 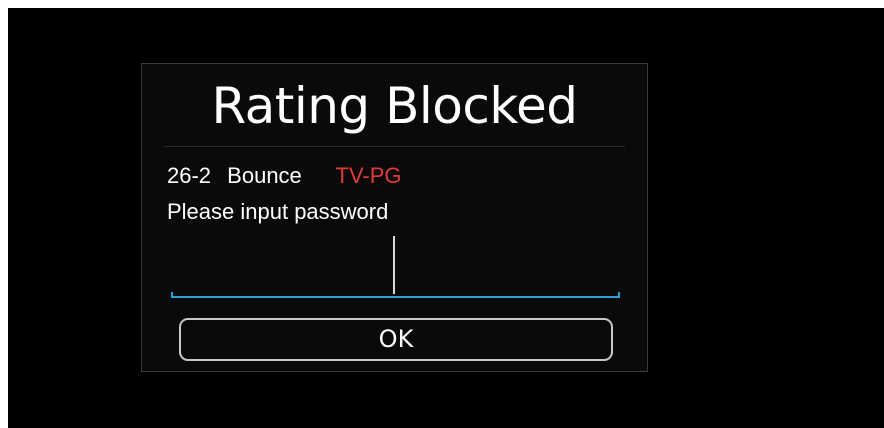 I want to click on dialog-title: Rating Blocked, so click(x=394, y=106).